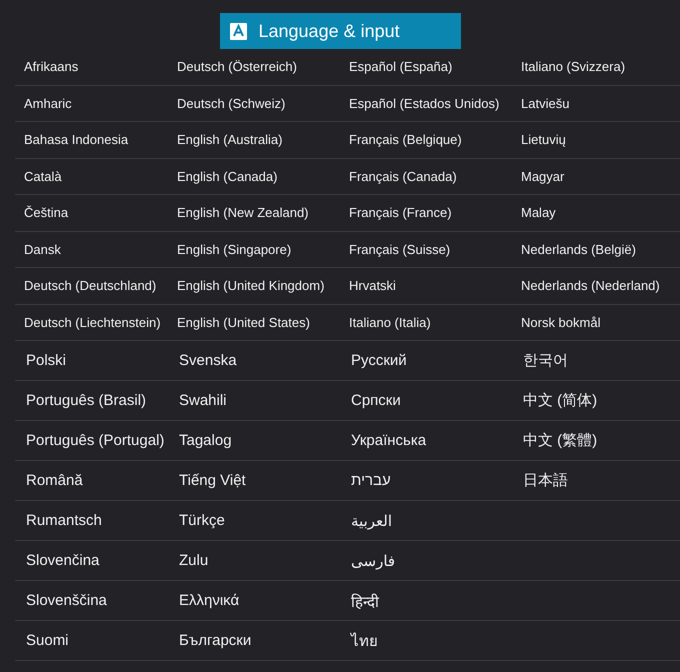 This screenshot has width=680, height=672. I want to click on language-option: Català, so click(43, 176).